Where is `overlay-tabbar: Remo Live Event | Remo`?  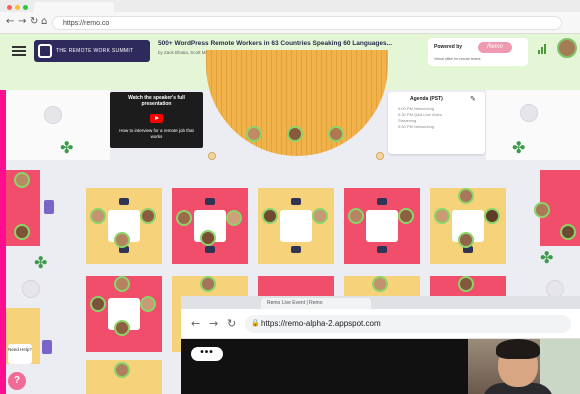
overlay-tabbar: Remo Live Event | Remo is located at coordinates (380, 302).